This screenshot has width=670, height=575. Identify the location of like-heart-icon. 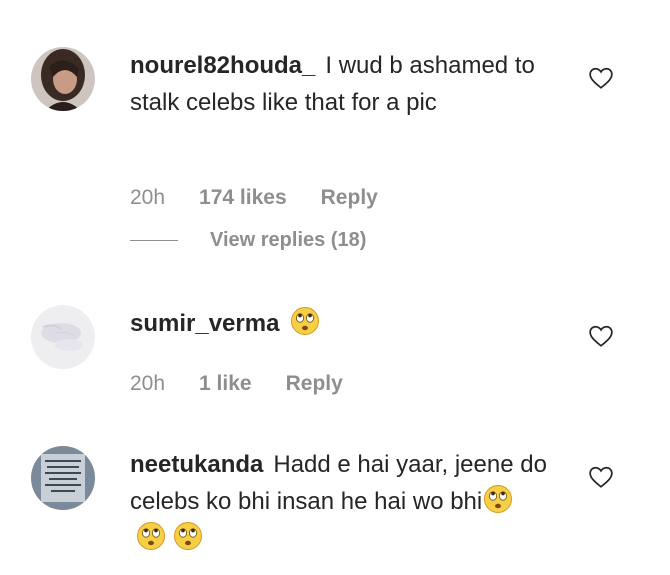
(601, 477).